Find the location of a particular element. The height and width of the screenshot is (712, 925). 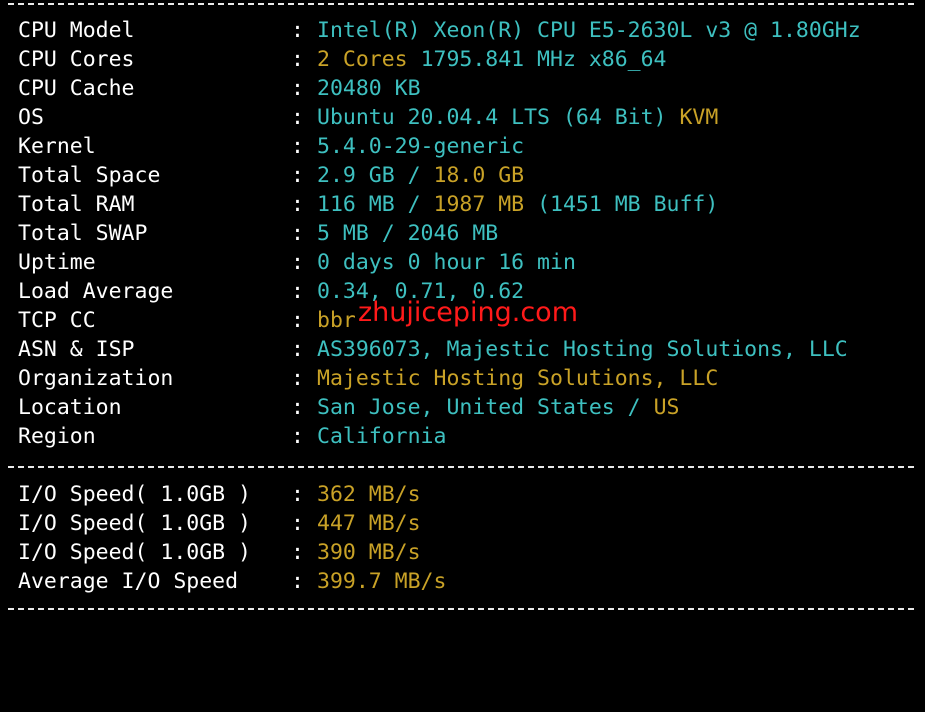

location-city-country: San Jose, United States / is located at coordinates (479, 407).